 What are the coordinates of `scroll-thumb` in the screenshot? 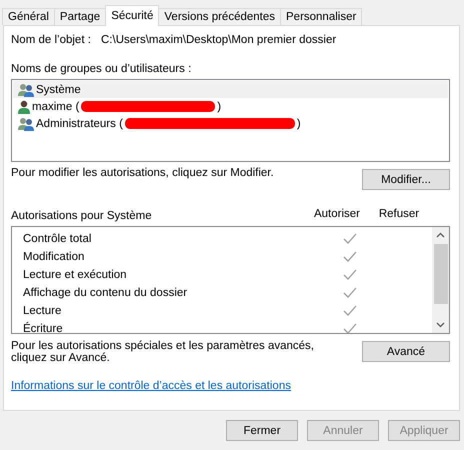 It's located at (441, 274).